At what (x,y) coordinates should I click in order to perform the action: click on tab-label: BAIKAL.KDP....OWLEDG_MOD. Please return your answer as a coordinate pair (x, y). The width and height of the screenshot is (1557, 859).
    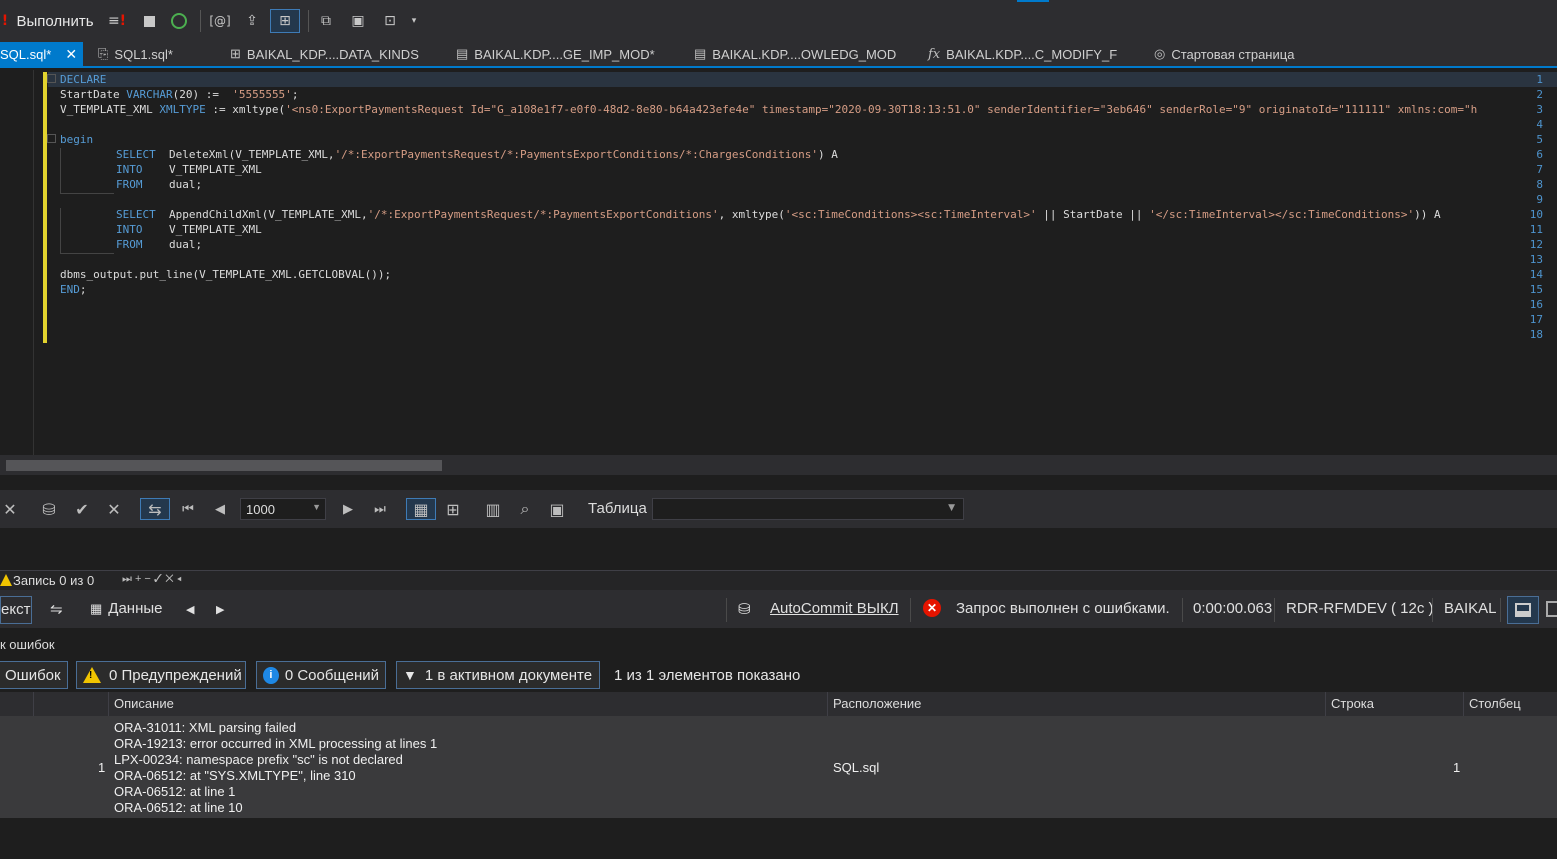
    Looking at the image, I should click on (804, 54).